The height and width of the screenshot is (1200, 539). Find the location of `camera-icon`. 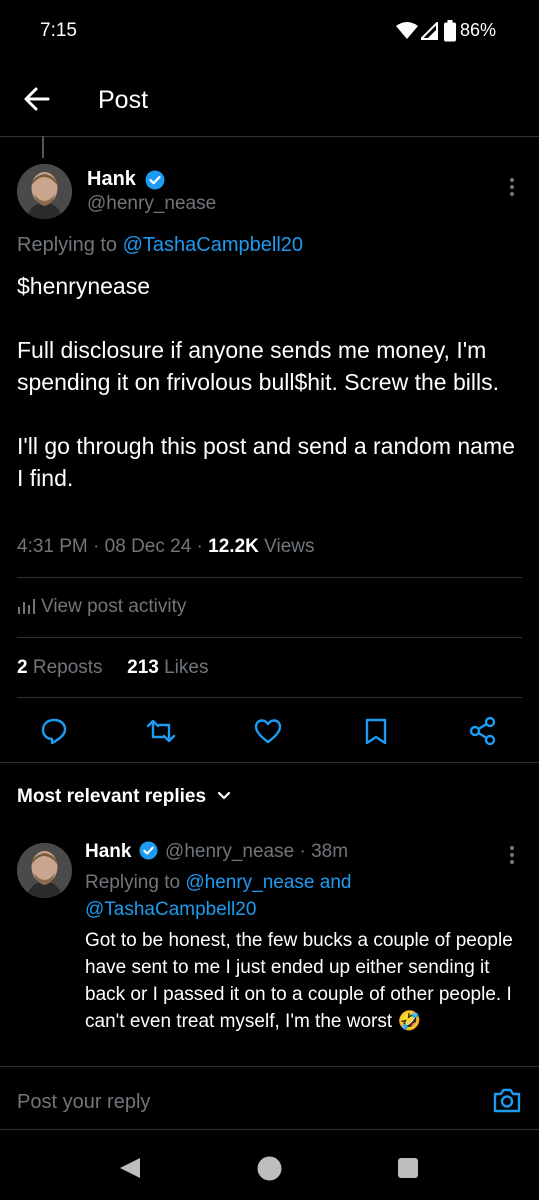

camera-icon is located at coordinates (507, 1102).